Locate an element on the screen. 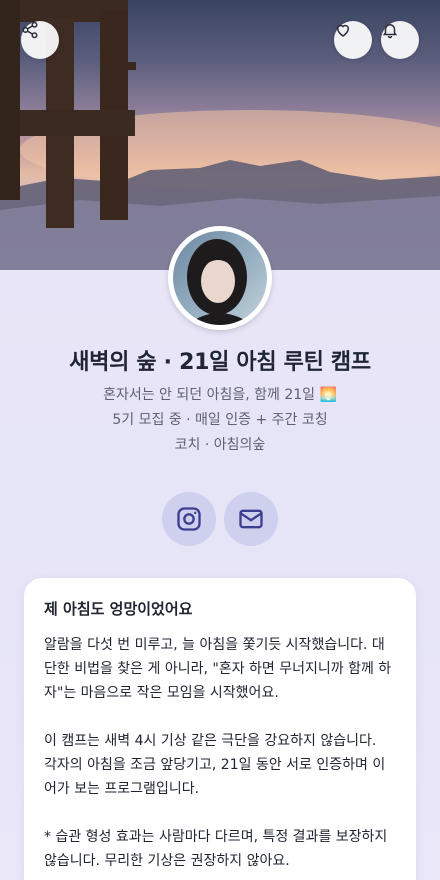  sunrise-icon: 🌅 is located at coordinates (328, 395).